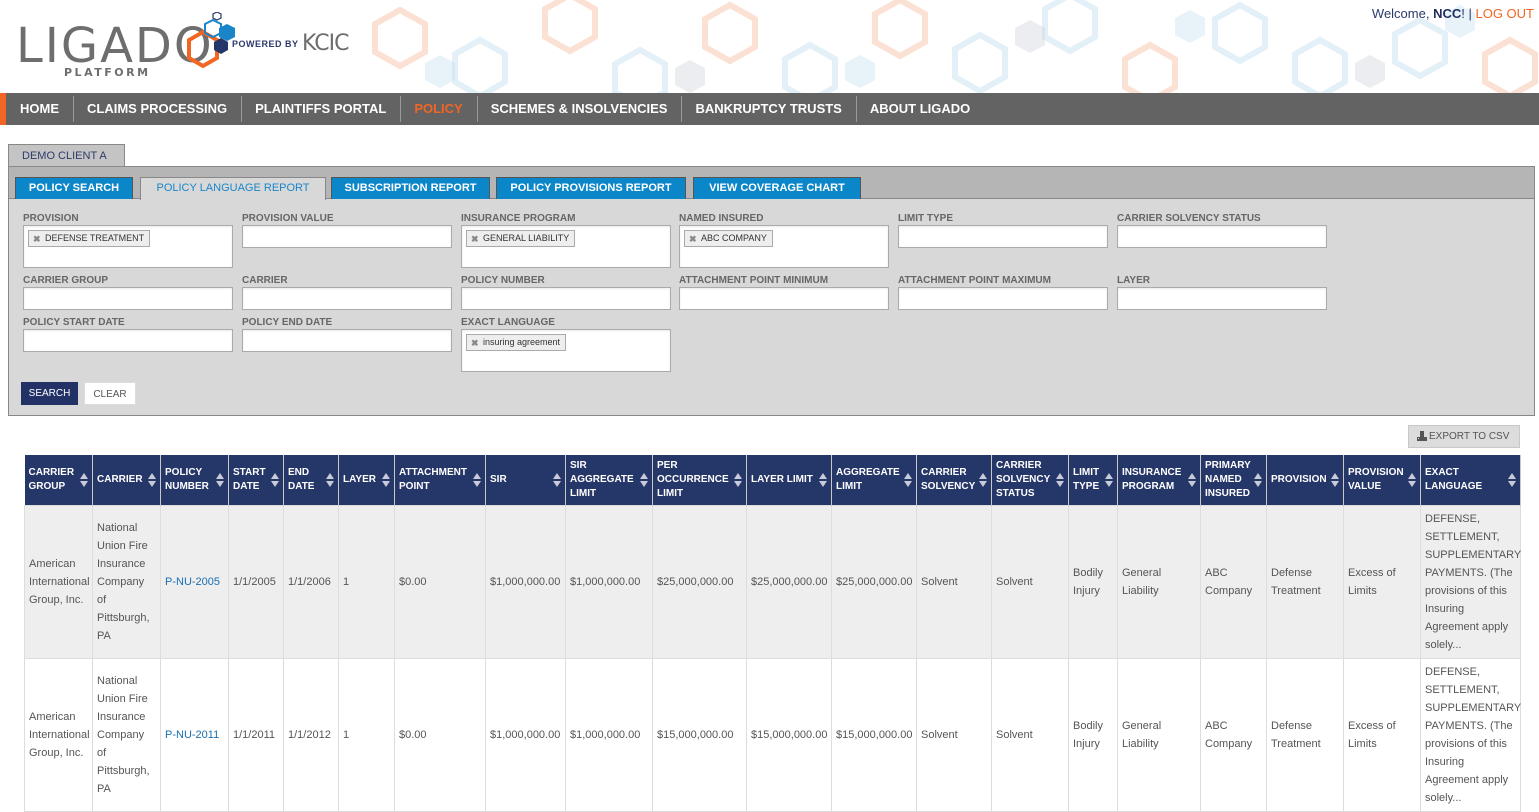  I want to click on cell-layer-limit: $15,000,000.00, so click(789, 734).